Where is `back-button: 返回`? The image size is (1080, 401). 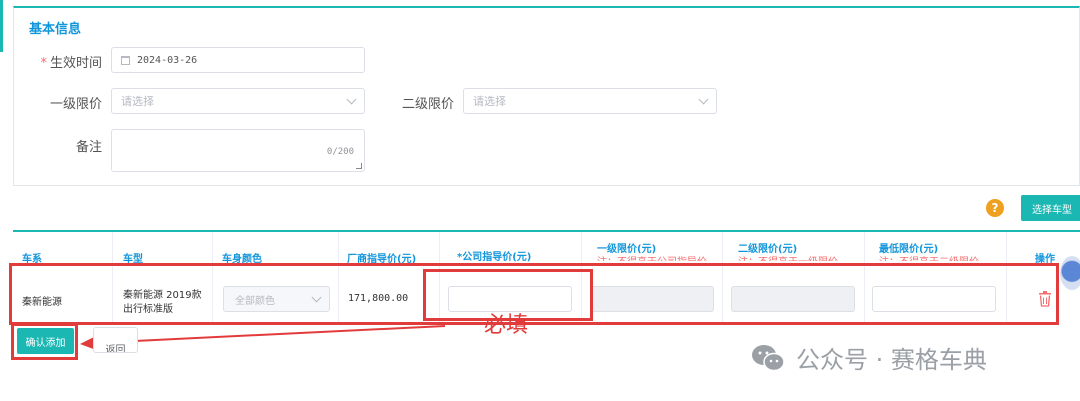 back-button: 返回 is located at coordinates (115, 340).